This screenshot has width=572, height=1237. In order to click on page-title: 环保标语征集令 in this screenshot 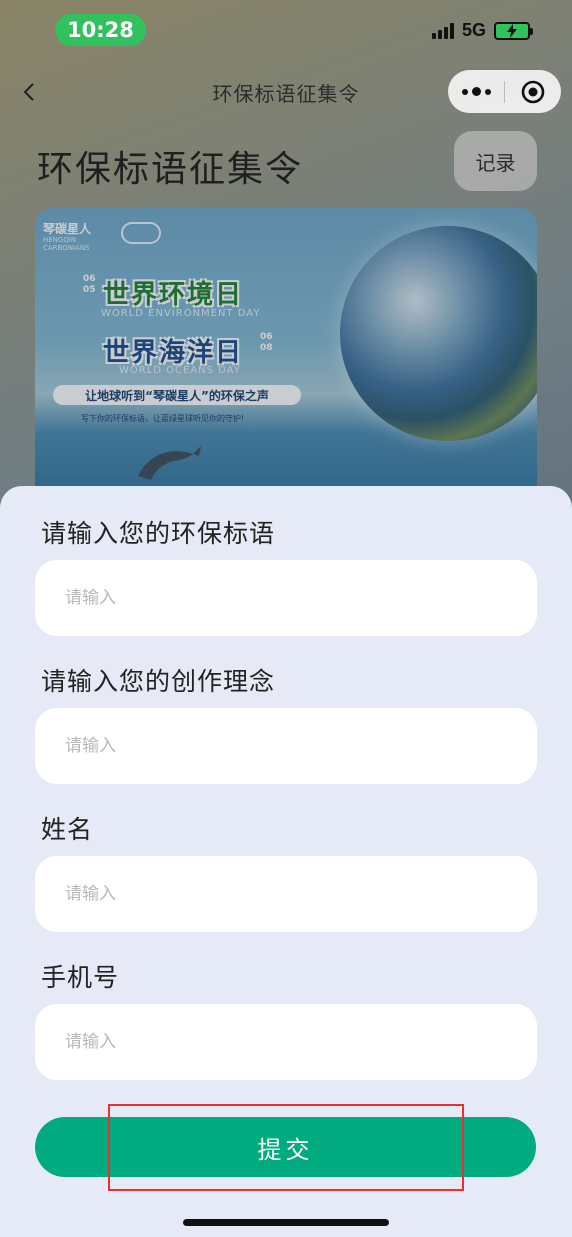, I will do `click(170, 169)`.